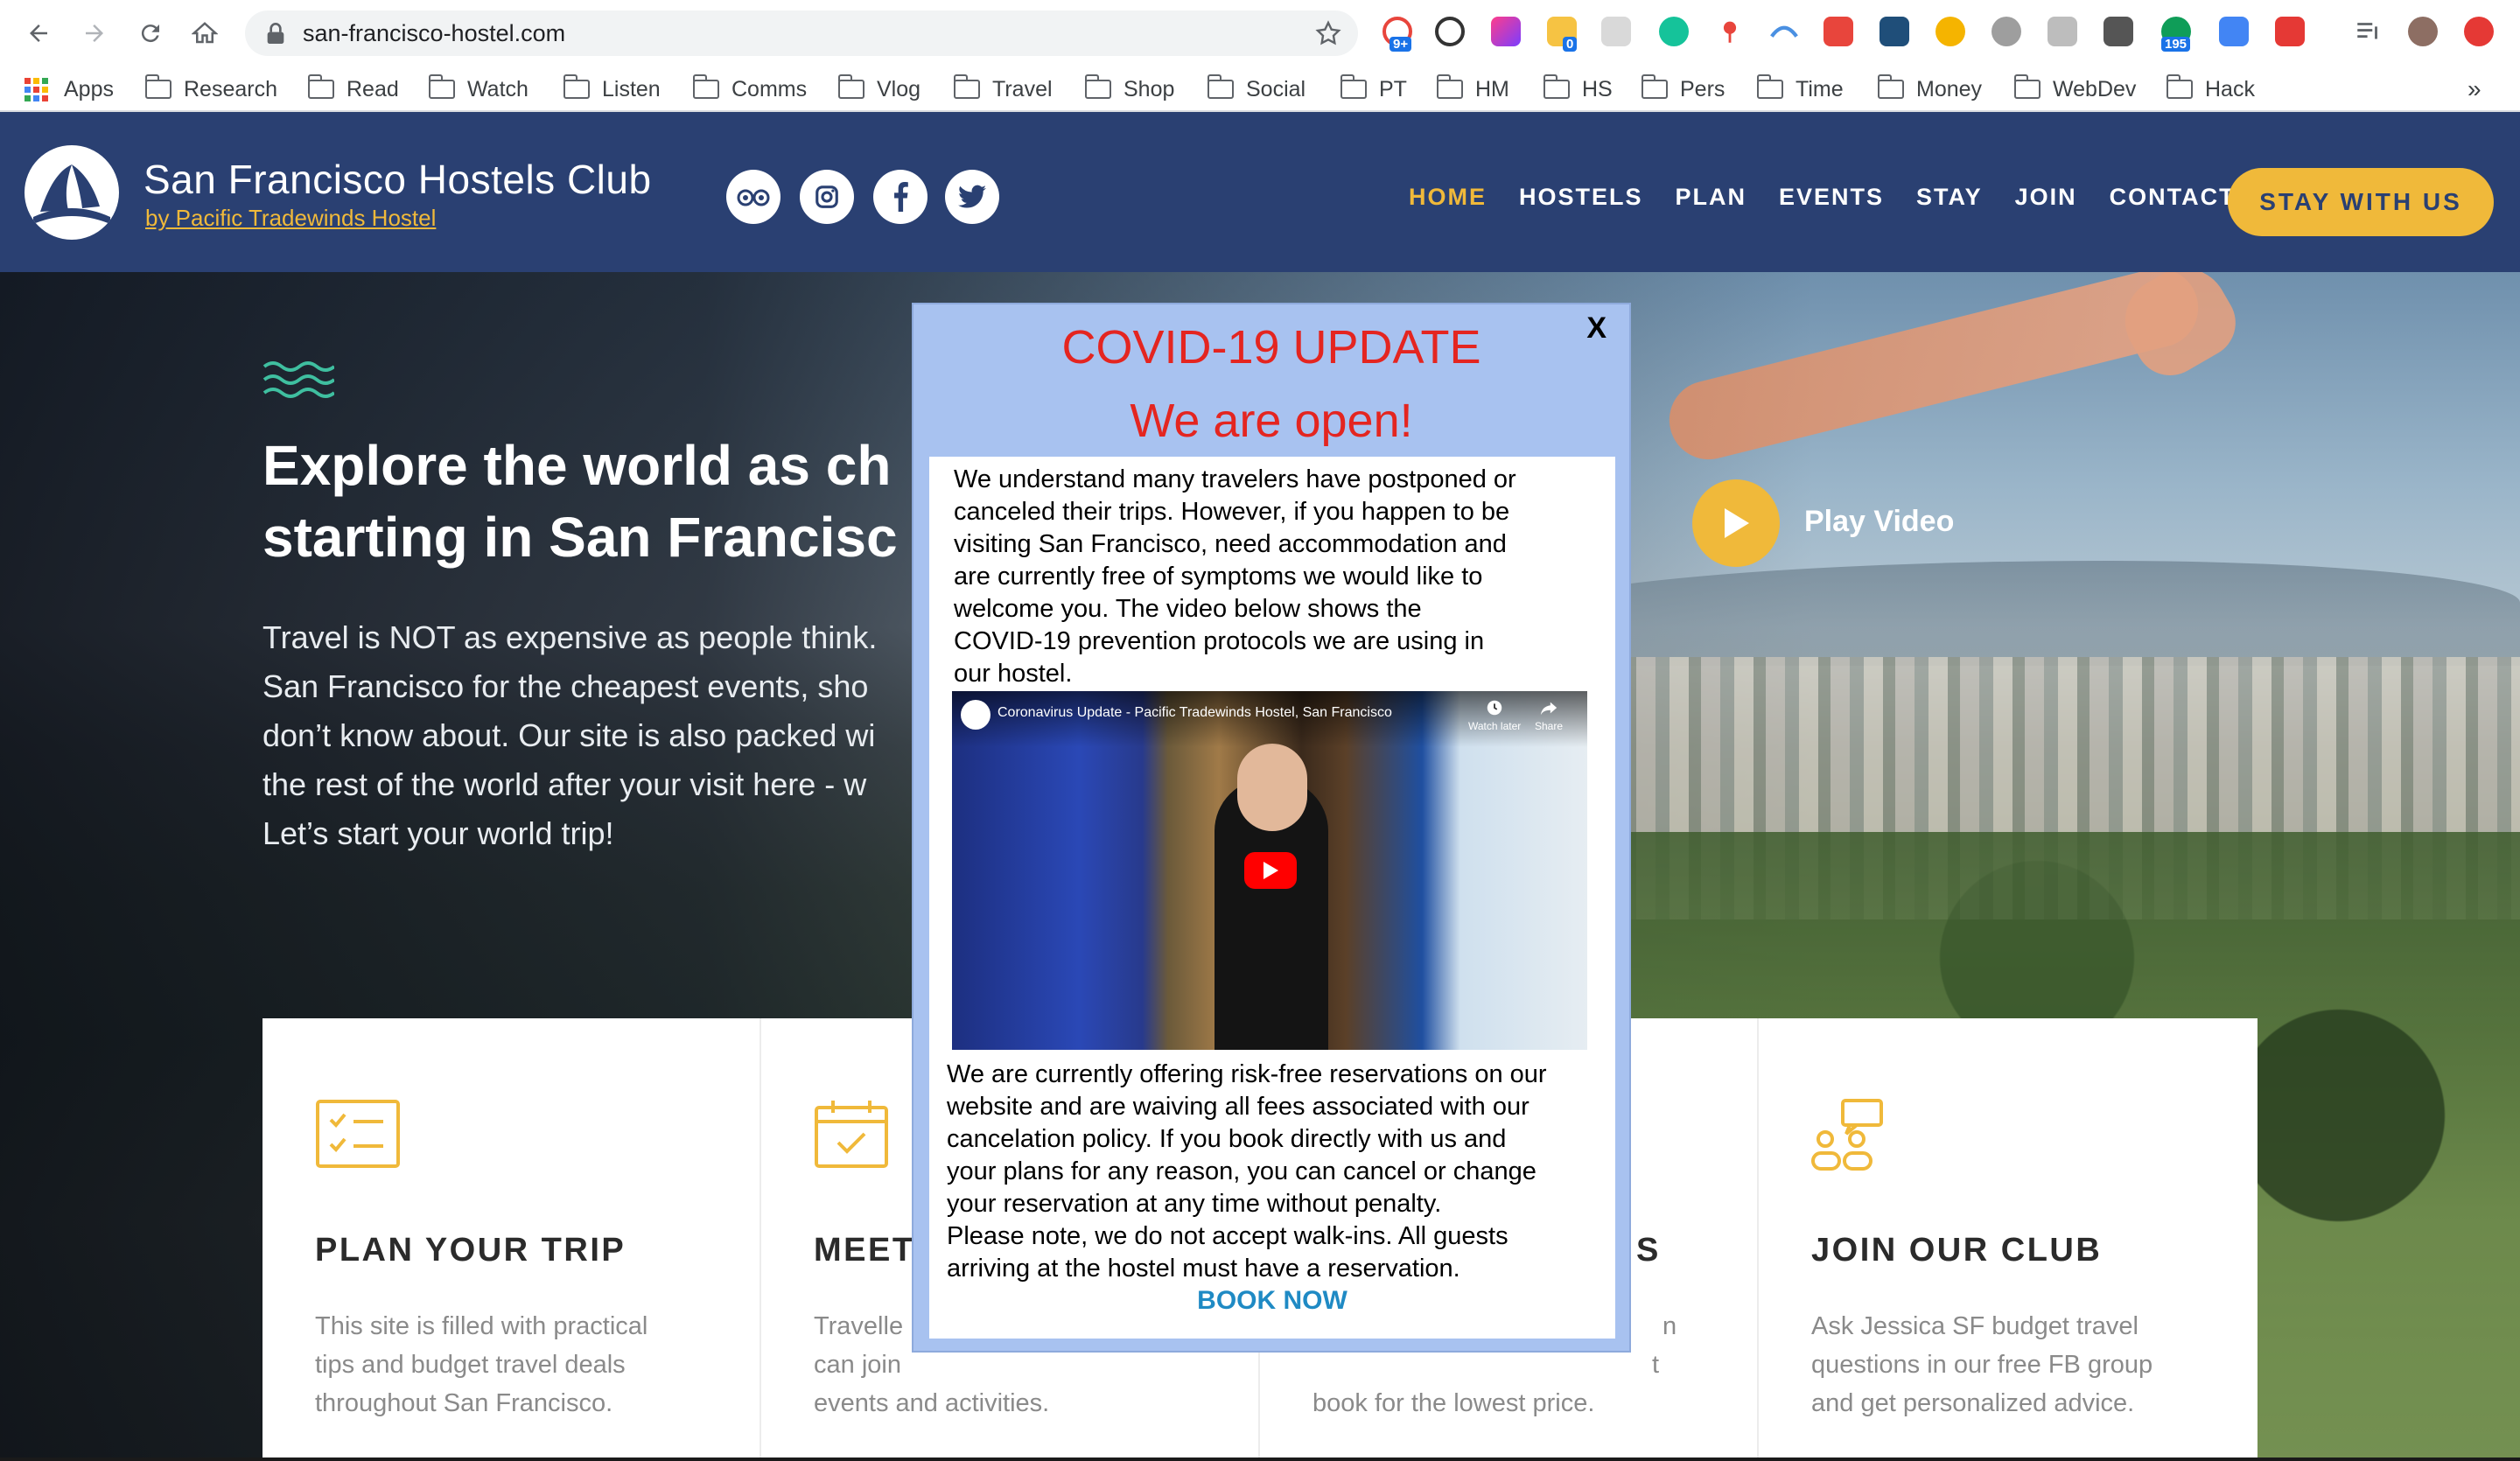 The height and width of the screenshot is (1461, 2520). Describe the element at coordinates (298, 379) in the screenshot. I see `waves-icon` at that location.